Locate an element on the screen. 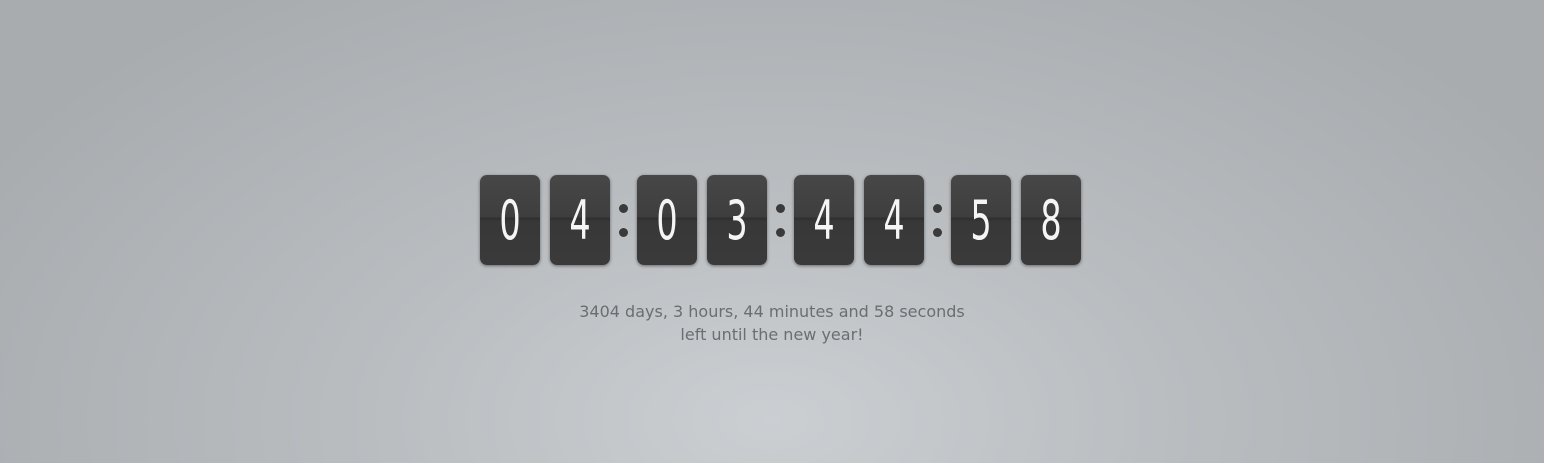 Image resolution: width=1544 pixels, height=463 pixels. seconds-group: 5 8 is located at coordinates (1016, 220).